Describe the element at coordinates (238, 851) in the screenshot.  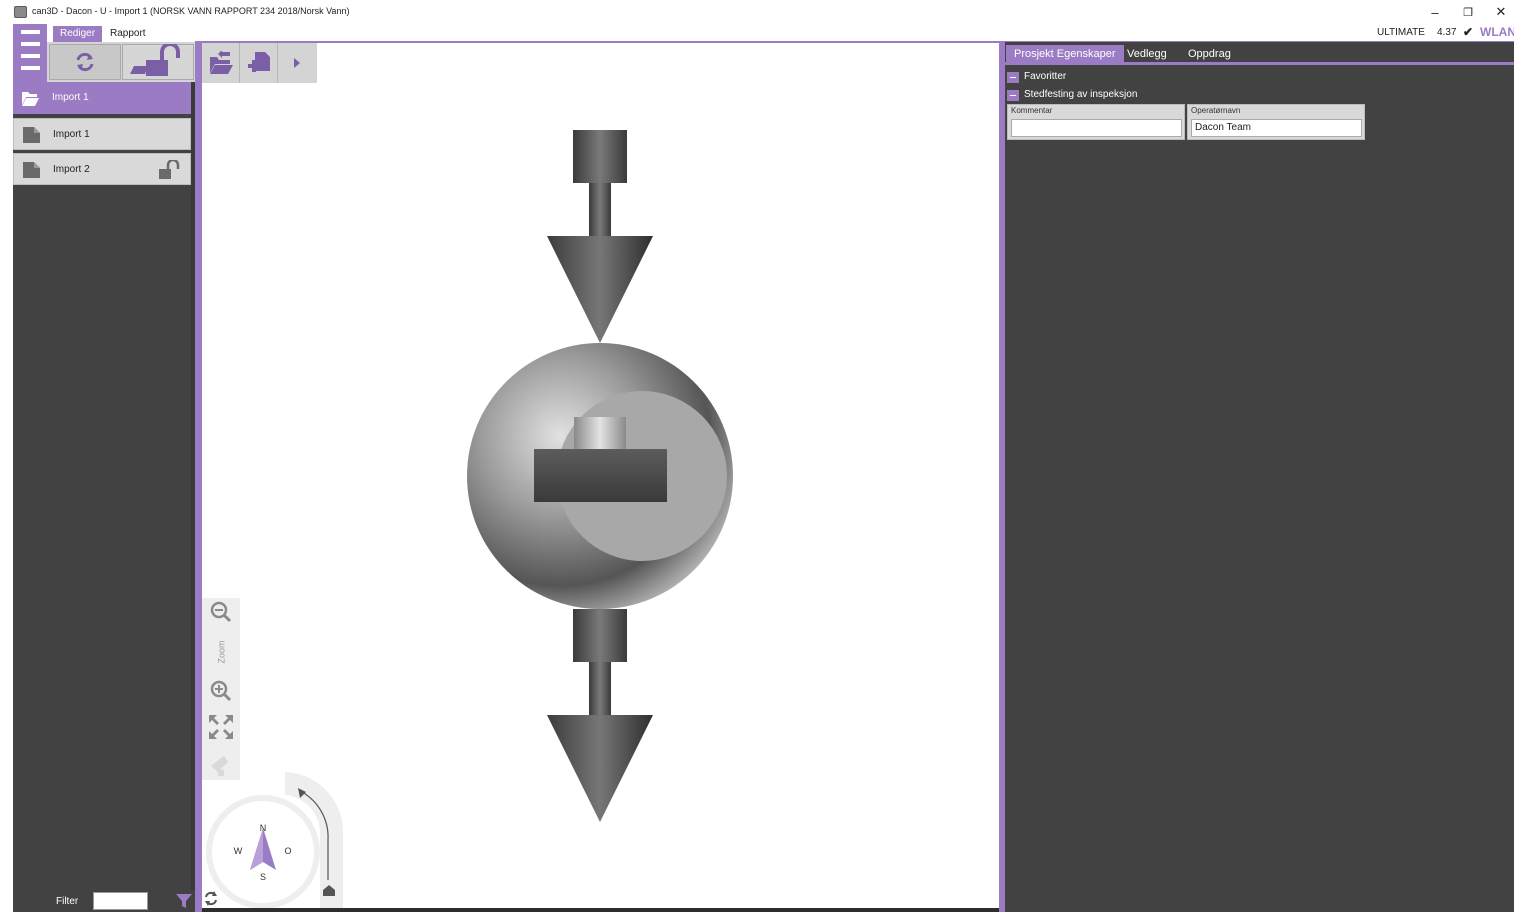
I see `compass-west: W` at that location.